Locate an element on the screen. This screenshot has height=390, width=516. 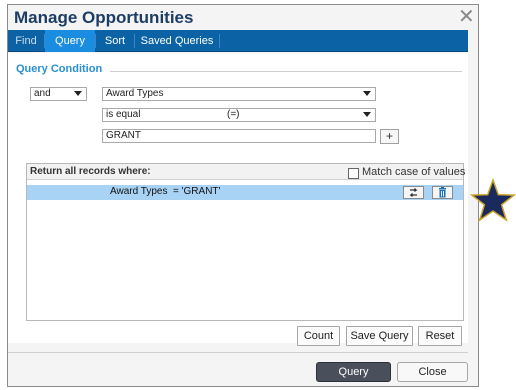
trash-icon is located at coordinates (442, 192).